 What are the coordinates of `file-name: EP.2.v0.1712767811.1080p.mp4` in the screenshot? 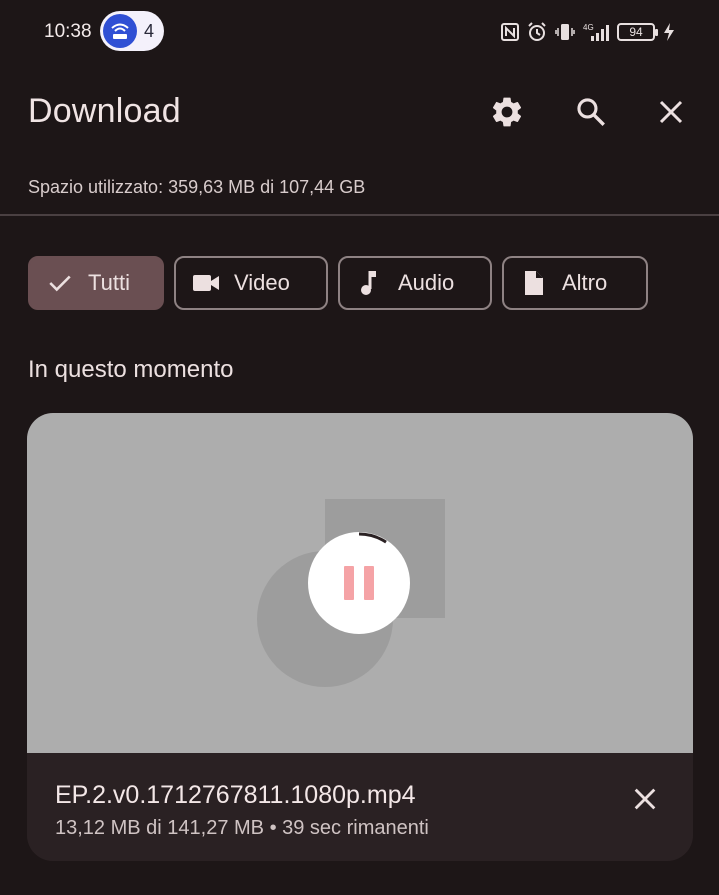 It's located at (235, 795).